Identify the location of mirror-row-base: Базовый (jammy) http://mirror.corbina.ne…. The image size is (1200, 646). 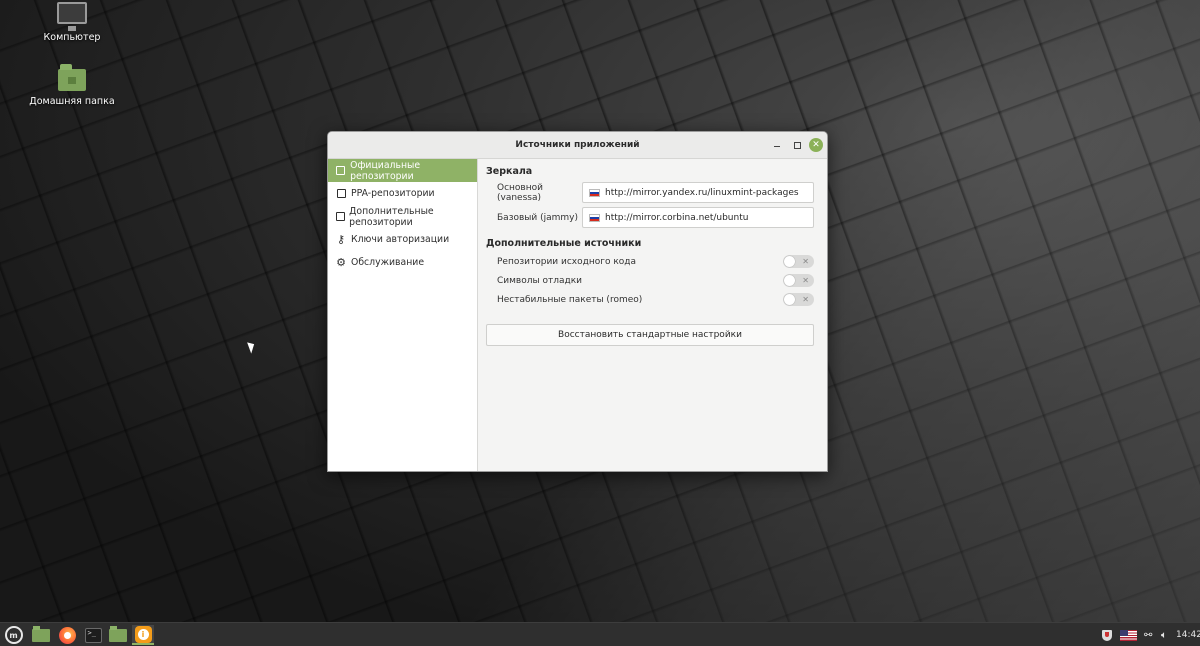
(650, 217).